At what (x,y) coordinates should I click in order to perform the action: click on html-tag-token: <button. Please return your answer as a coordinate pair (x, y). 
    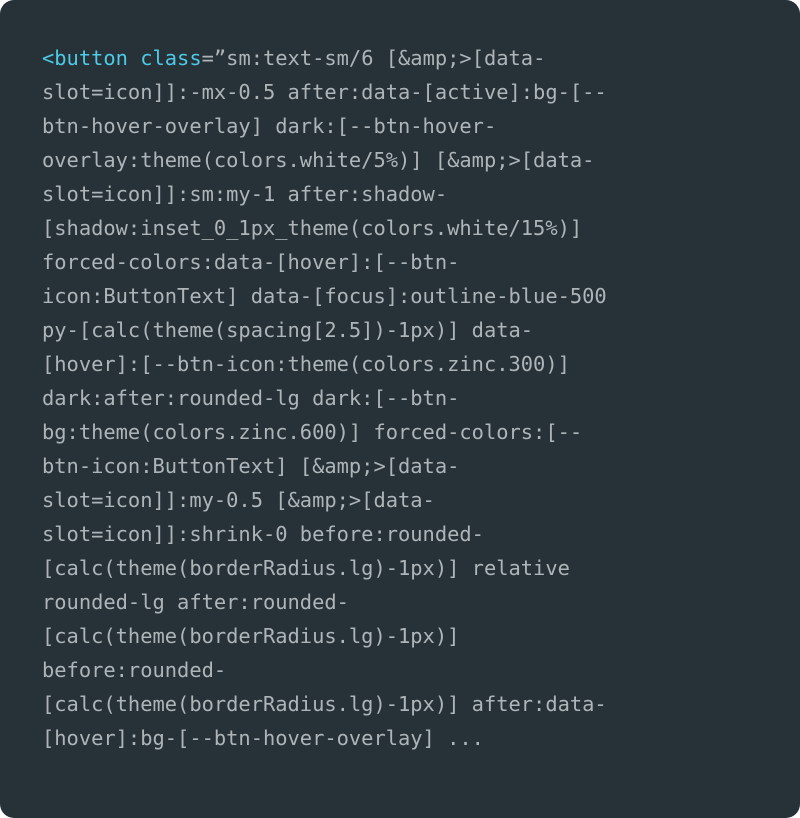
    Looking at the image, I should click on (85, 58).